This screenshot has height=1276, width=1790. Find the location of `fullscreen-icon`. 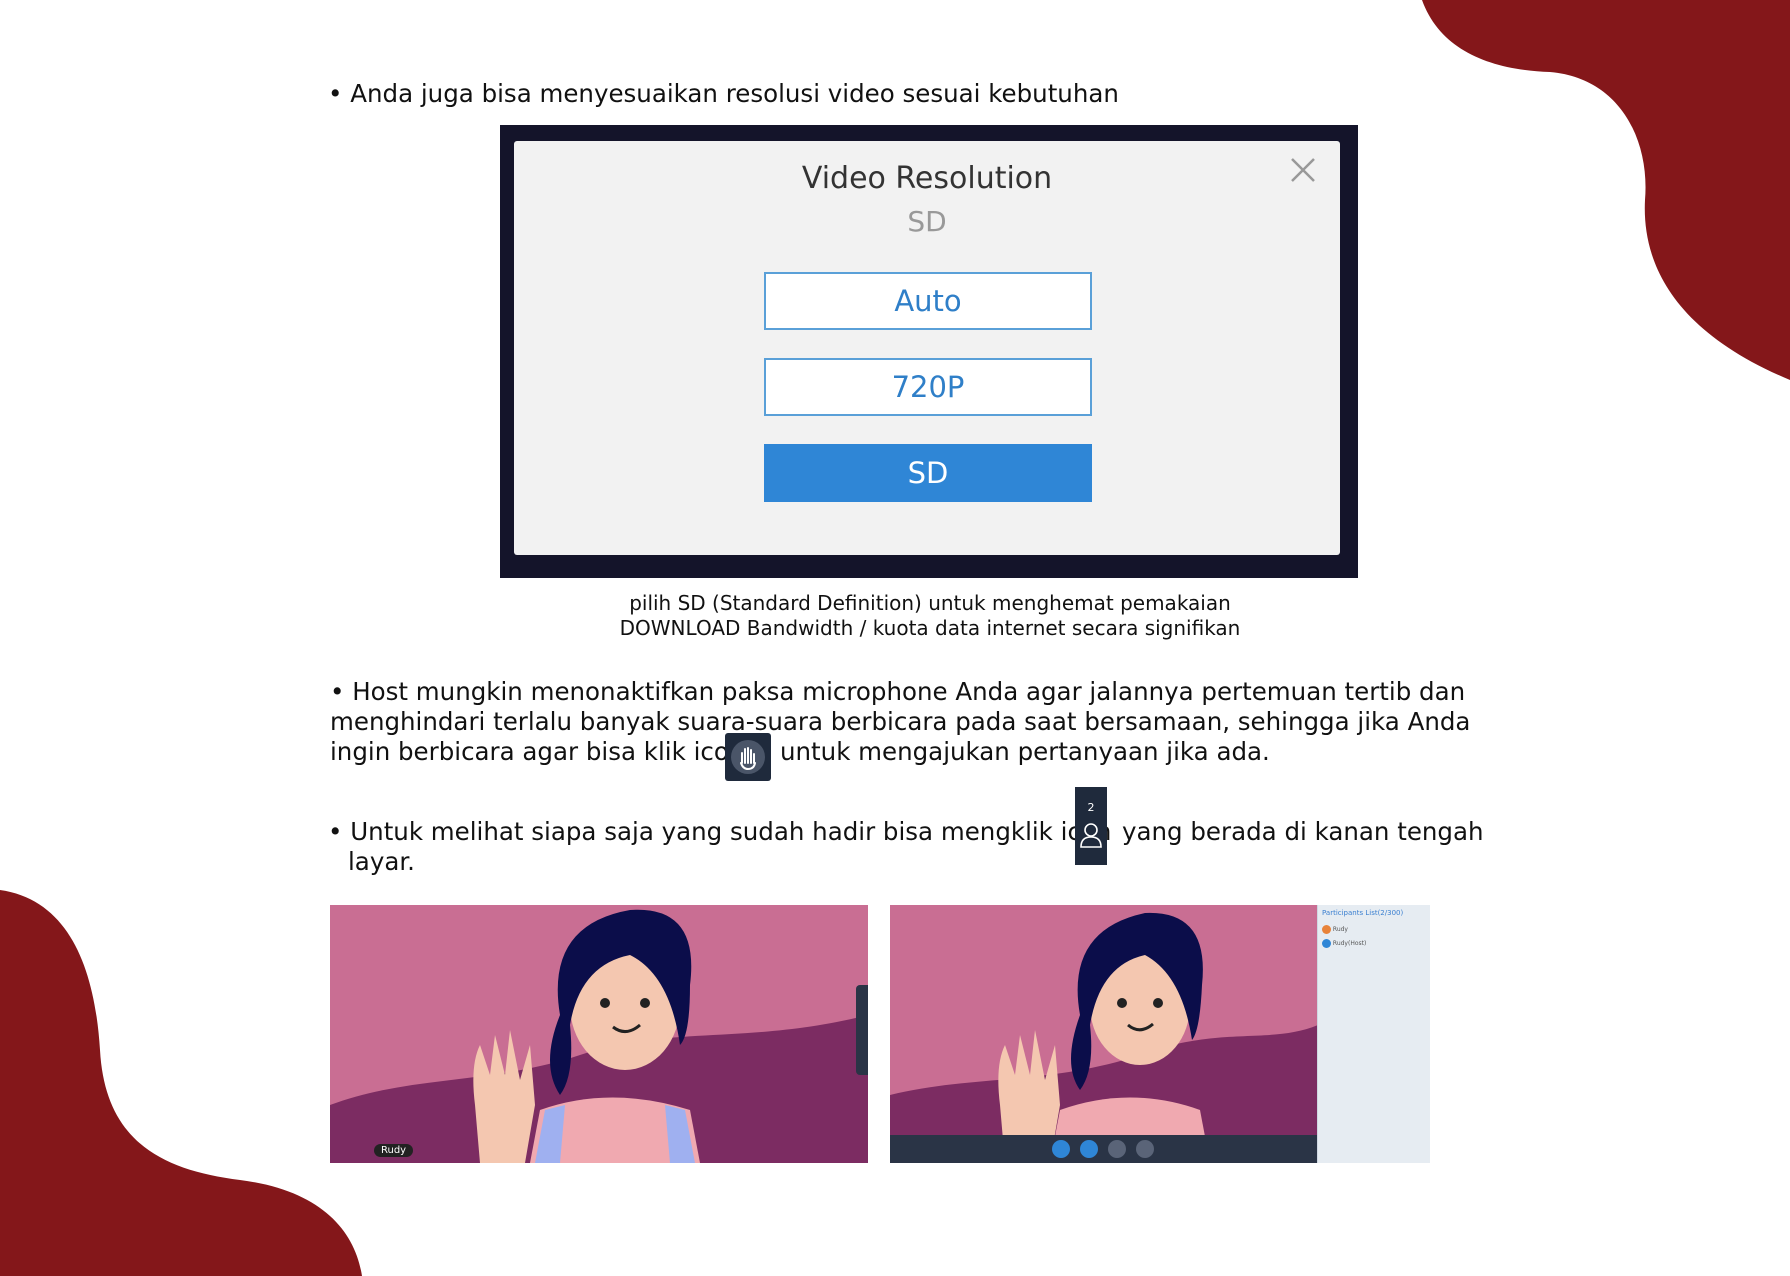

fullscreen-icon is located at coordinates (1145, 1149).